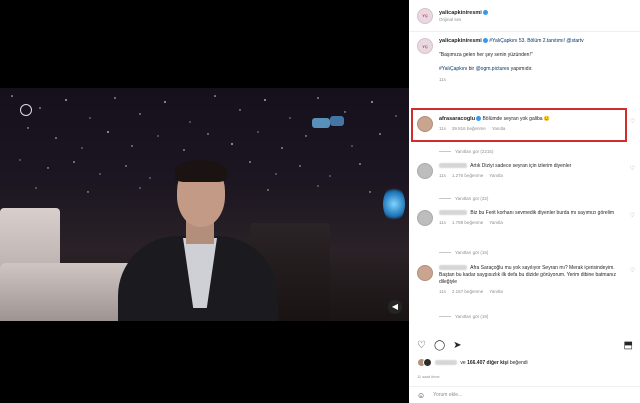 The width and height of the screenshot is (640, 403). What do you see at coordinates (453, 69) in the screenshot?
I see `hashtag-link: #YalıÇapkını` at bounding box center [453, 69].